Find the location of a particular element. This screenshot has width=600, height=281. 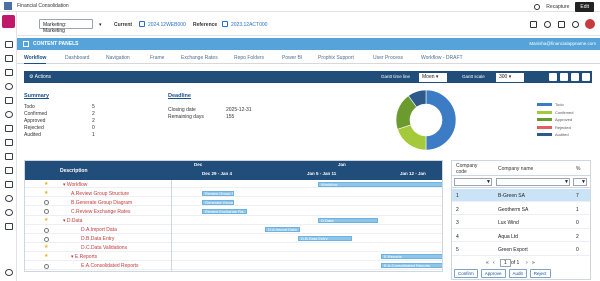

percent-filter-input: ▼ is located at coordinates (580, 182).